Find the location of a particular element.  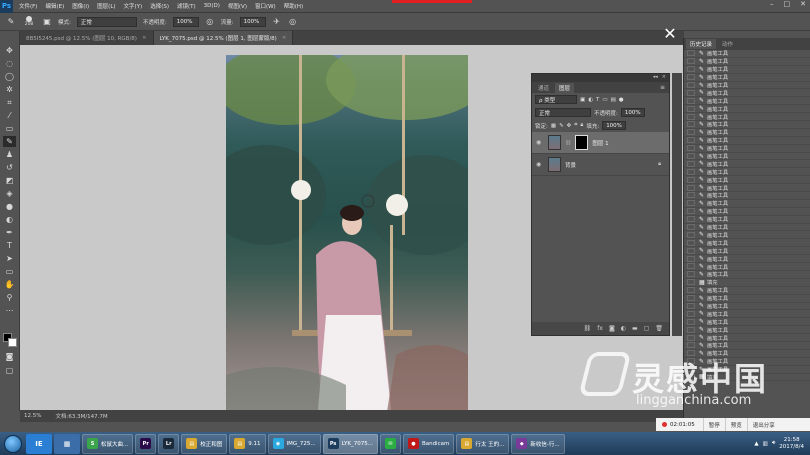

eraser-tool-icon: ◩ is located at coordinates (9, 180).